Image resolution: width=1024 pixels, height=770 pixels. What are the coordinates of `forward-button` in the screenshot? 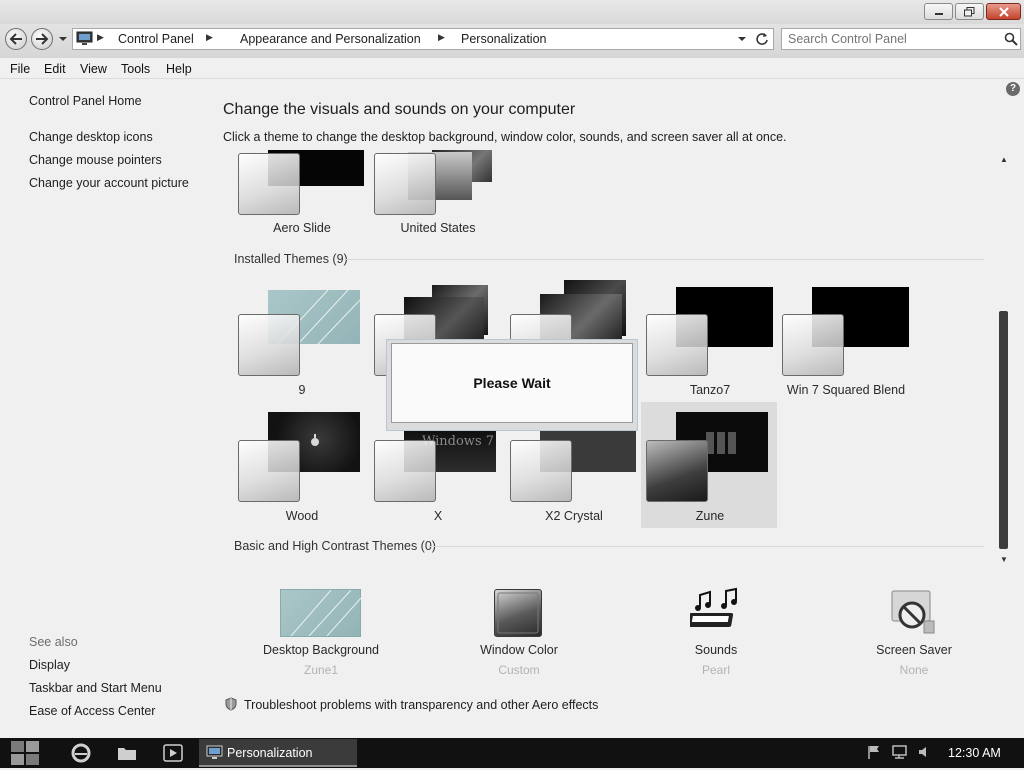 It's located at (42, 39).